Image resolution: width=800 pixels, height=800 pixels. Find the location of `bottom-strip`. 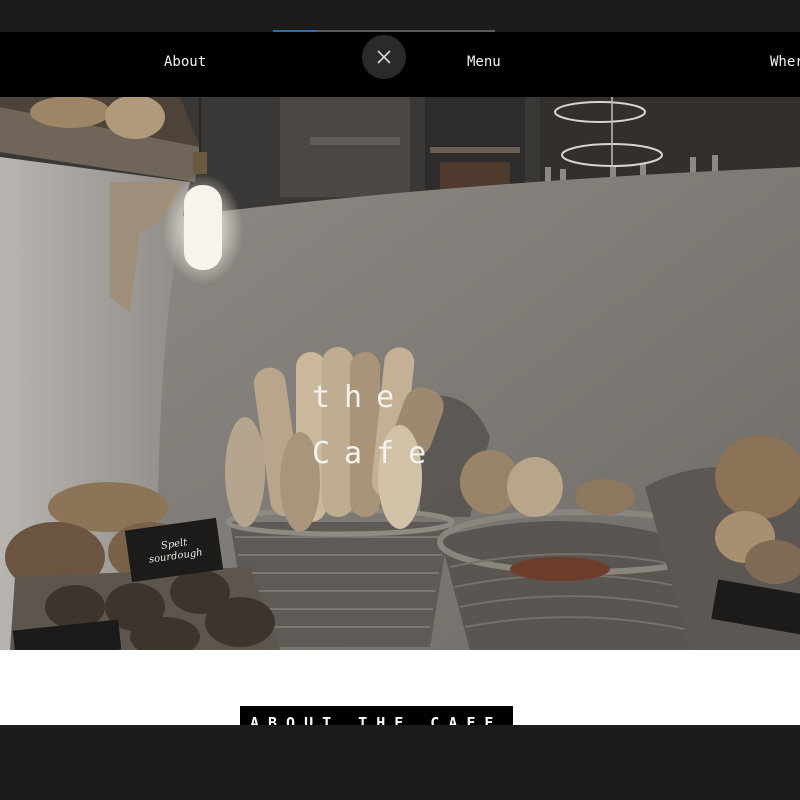

bottom-strip is located at coordinates (400, 762).